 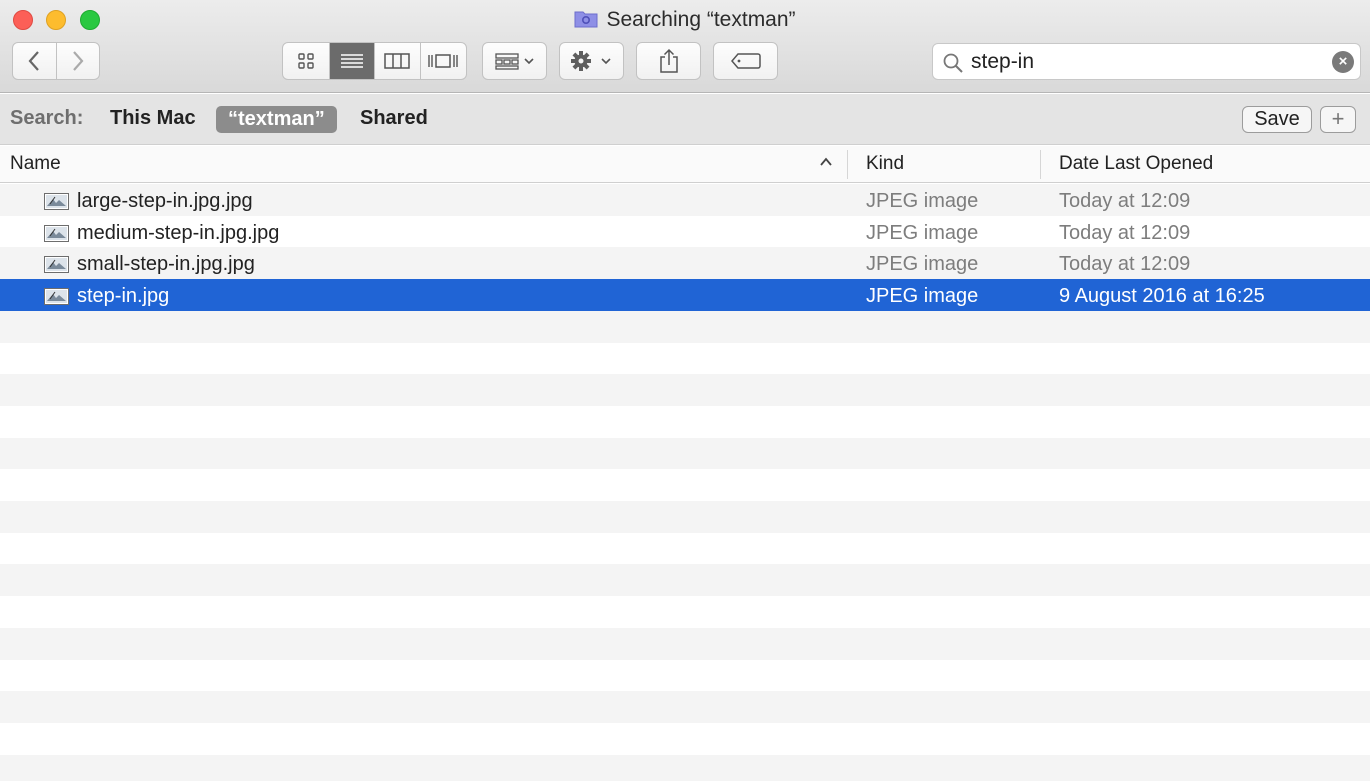 I want to click on view-mode-control, so click(x=374, y=61).